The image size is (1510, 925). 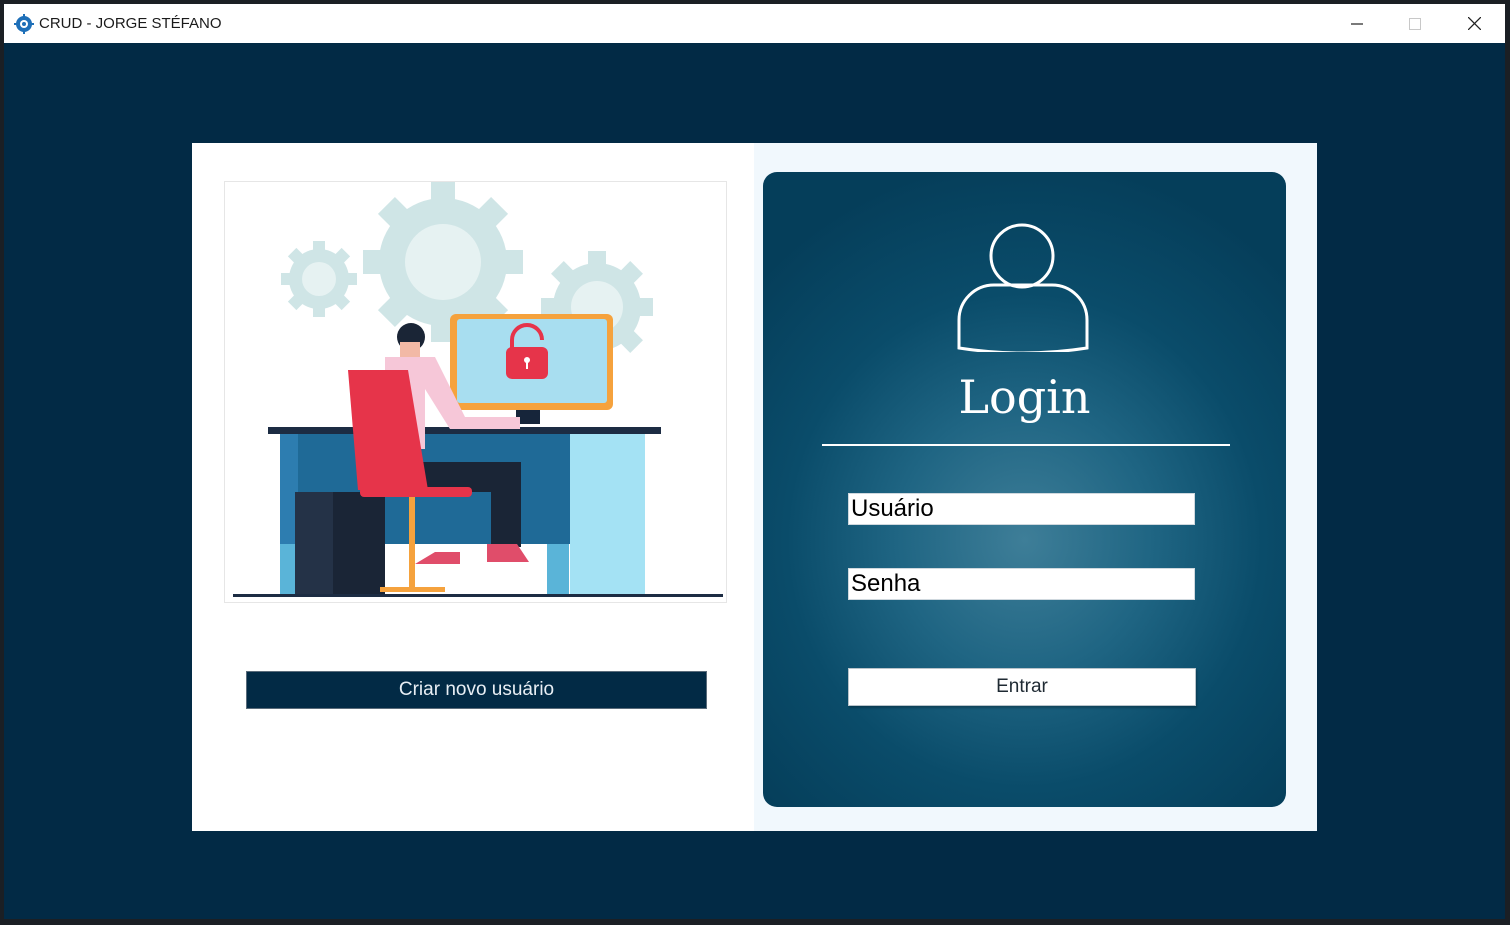 I want to click on login-button: Entrar, so click(x=1022, y=687).